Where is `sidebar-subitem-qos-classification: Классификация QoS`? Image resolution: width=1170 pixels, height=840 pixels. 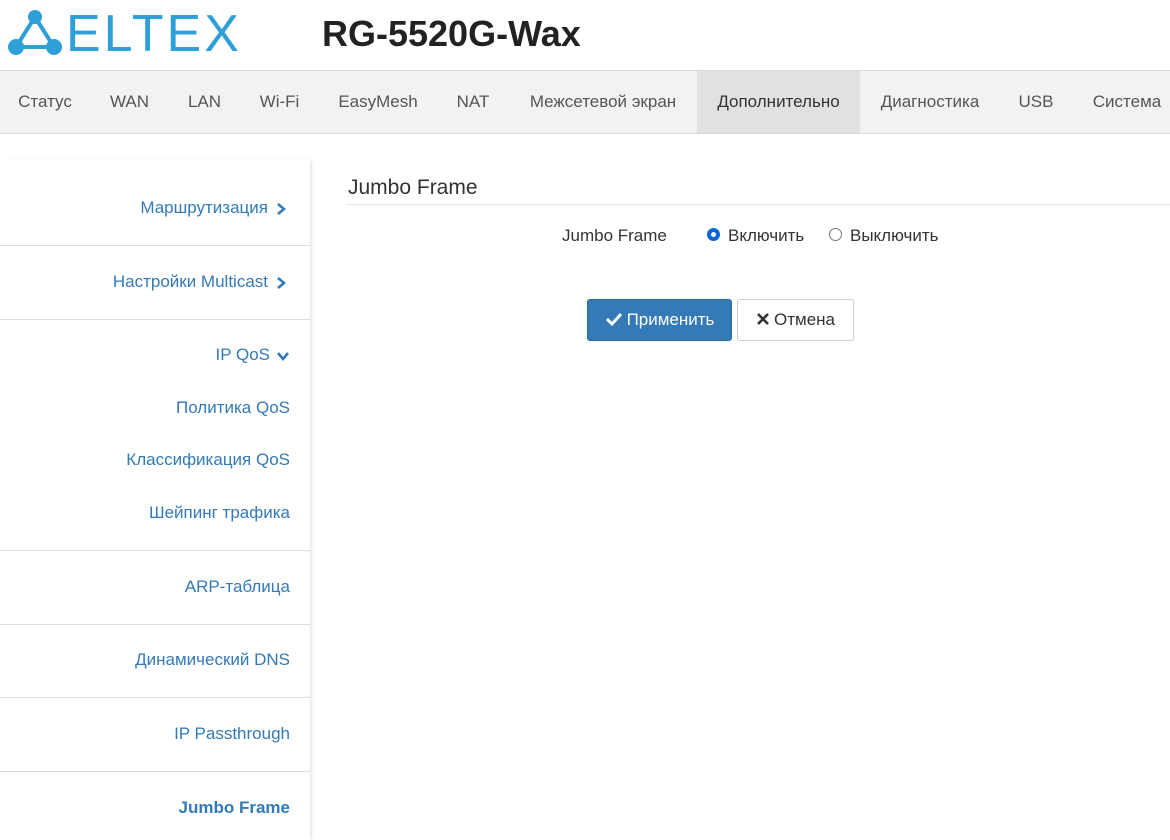
sidebar-subitem-qos-classification: Классификация QoS is located at coordinates (208, 460).